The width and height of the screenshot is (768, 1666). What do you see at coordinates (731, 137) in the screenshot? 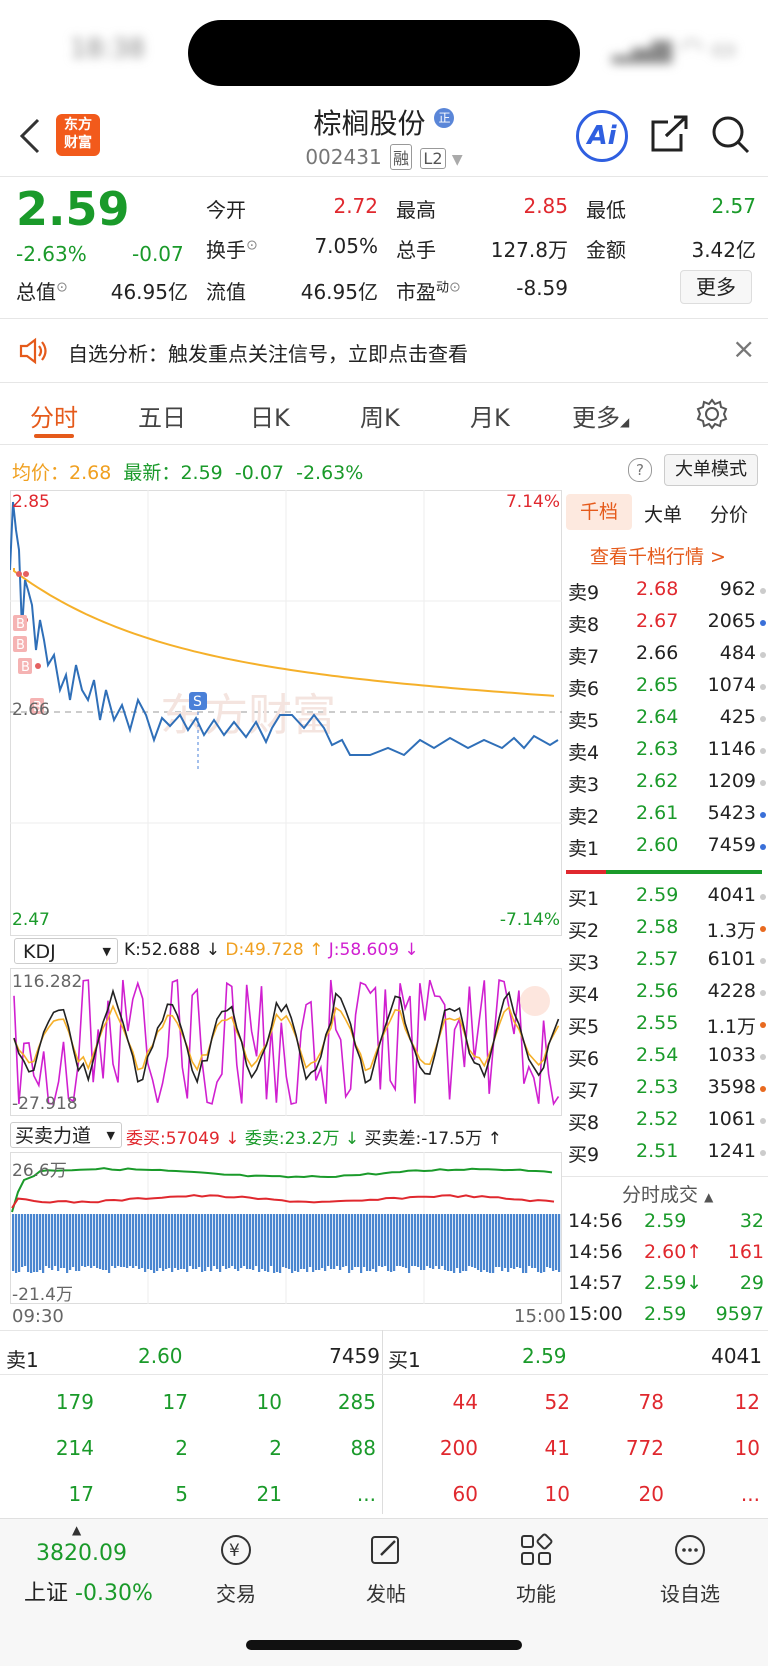
I see `search-icon` at bounding box center [731, 137].